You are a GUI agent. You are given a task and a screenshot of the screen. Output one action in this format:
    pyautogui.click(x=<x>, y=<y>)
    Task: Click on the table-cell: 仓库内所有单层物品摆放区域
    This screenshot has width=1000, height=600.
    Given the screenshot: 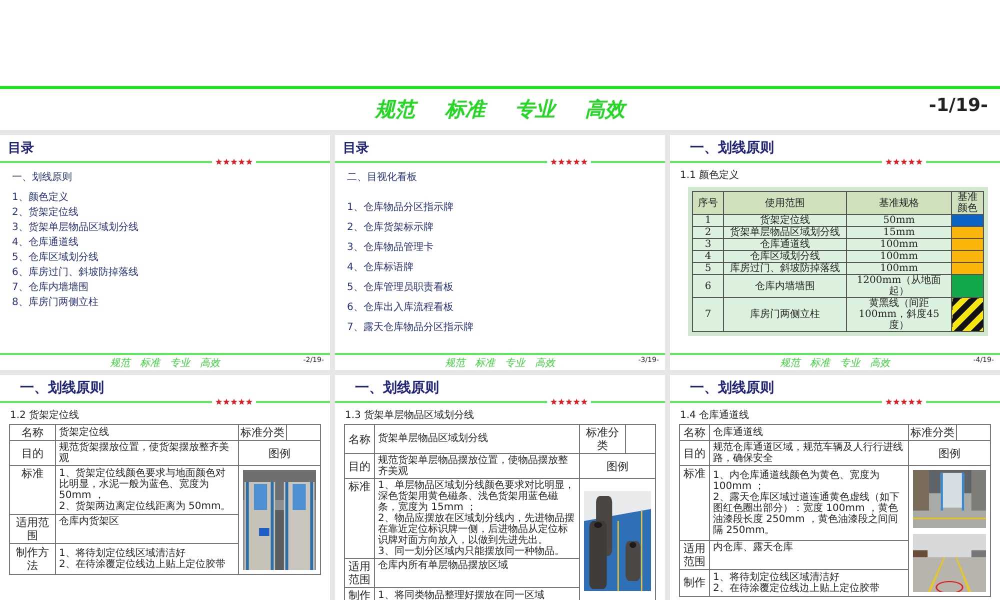 What is the action you would take?
    pyautogui.click(x=477, y=573)
    